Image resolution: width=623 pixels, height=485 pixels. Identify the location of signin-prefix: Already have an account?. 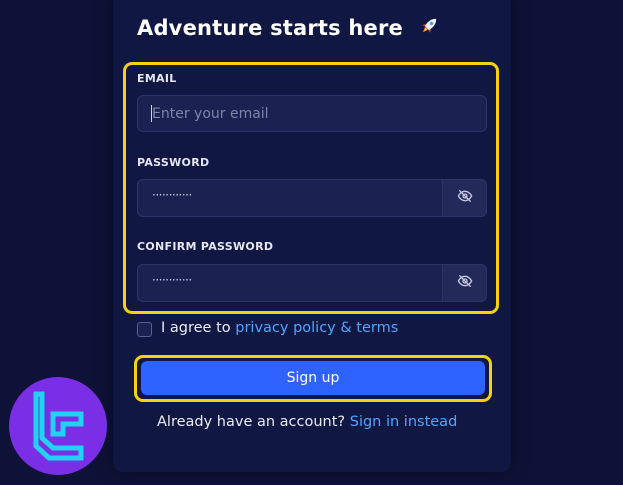
(253, 422).